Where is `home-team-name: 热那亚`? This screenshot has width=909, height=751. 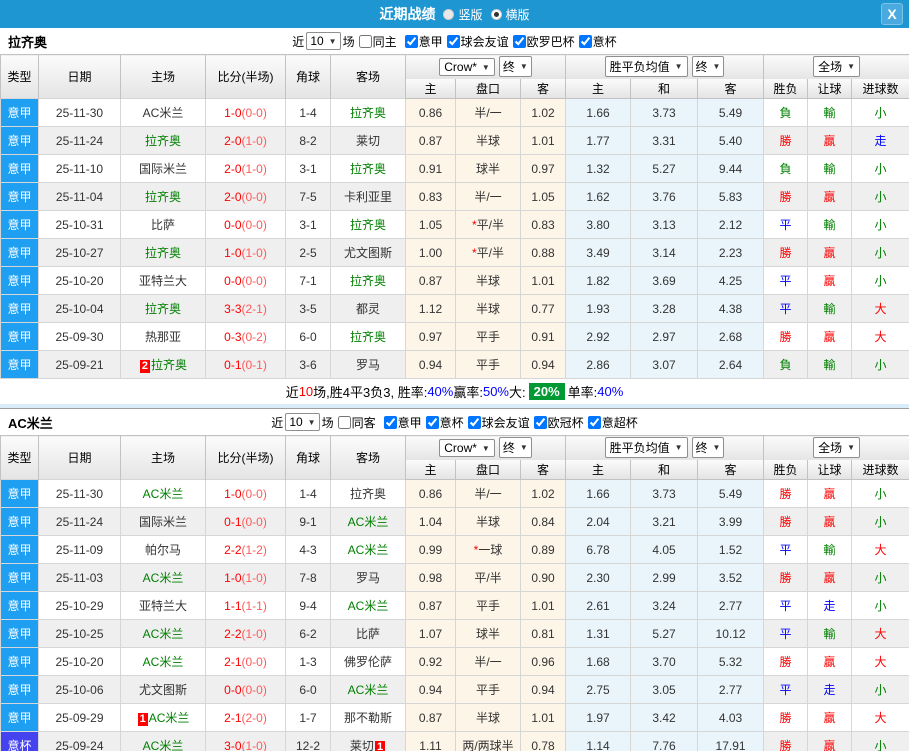
home-team-name: 热那亚 is located at coordinates (163, 337).